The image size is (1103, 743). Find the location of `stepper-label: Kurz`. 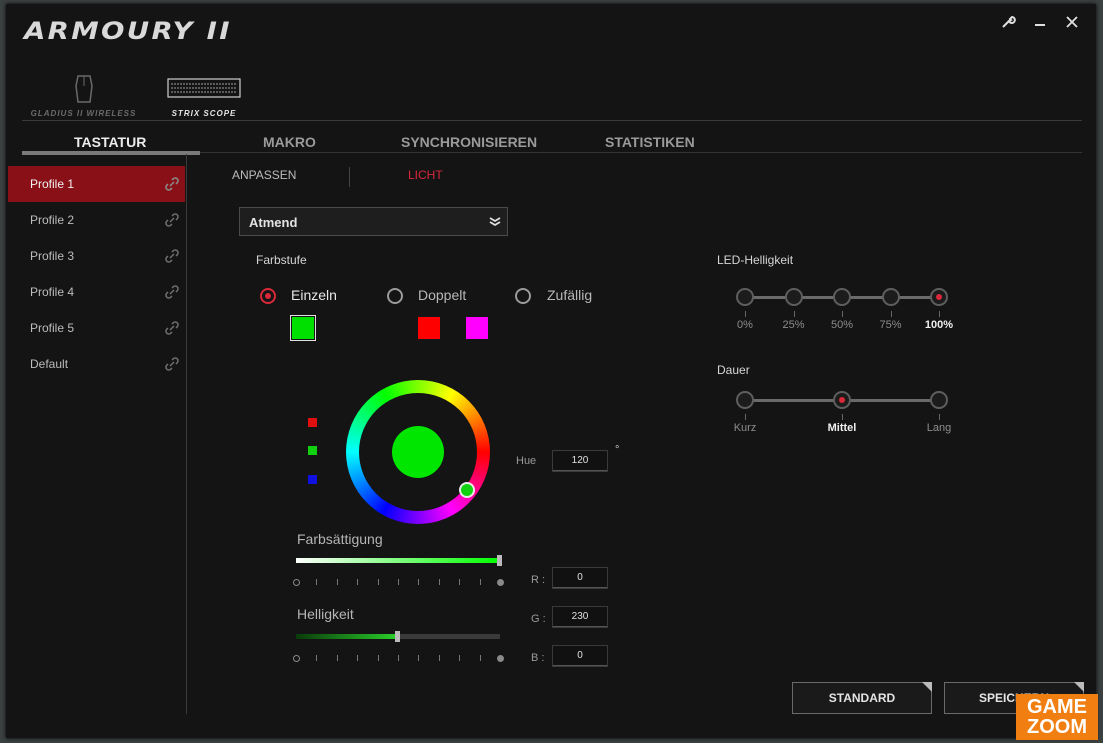

stepper-label: Kurz is located at coordinates (745, 428).